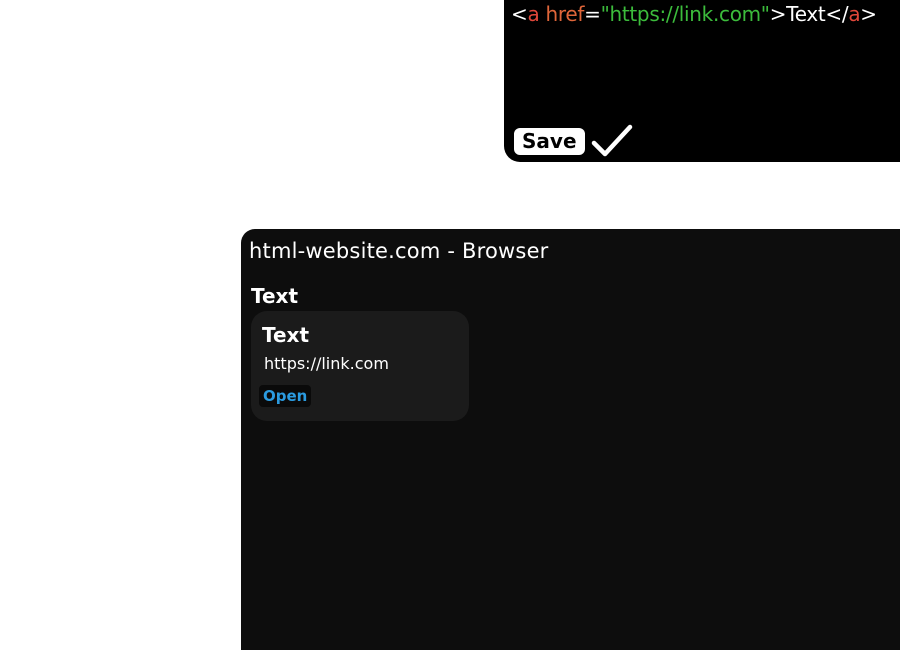 The image size is (900, 650). Describe the element at coordinates (809, 14) in the screenshot. I see `code-token: >Text</` at that location.